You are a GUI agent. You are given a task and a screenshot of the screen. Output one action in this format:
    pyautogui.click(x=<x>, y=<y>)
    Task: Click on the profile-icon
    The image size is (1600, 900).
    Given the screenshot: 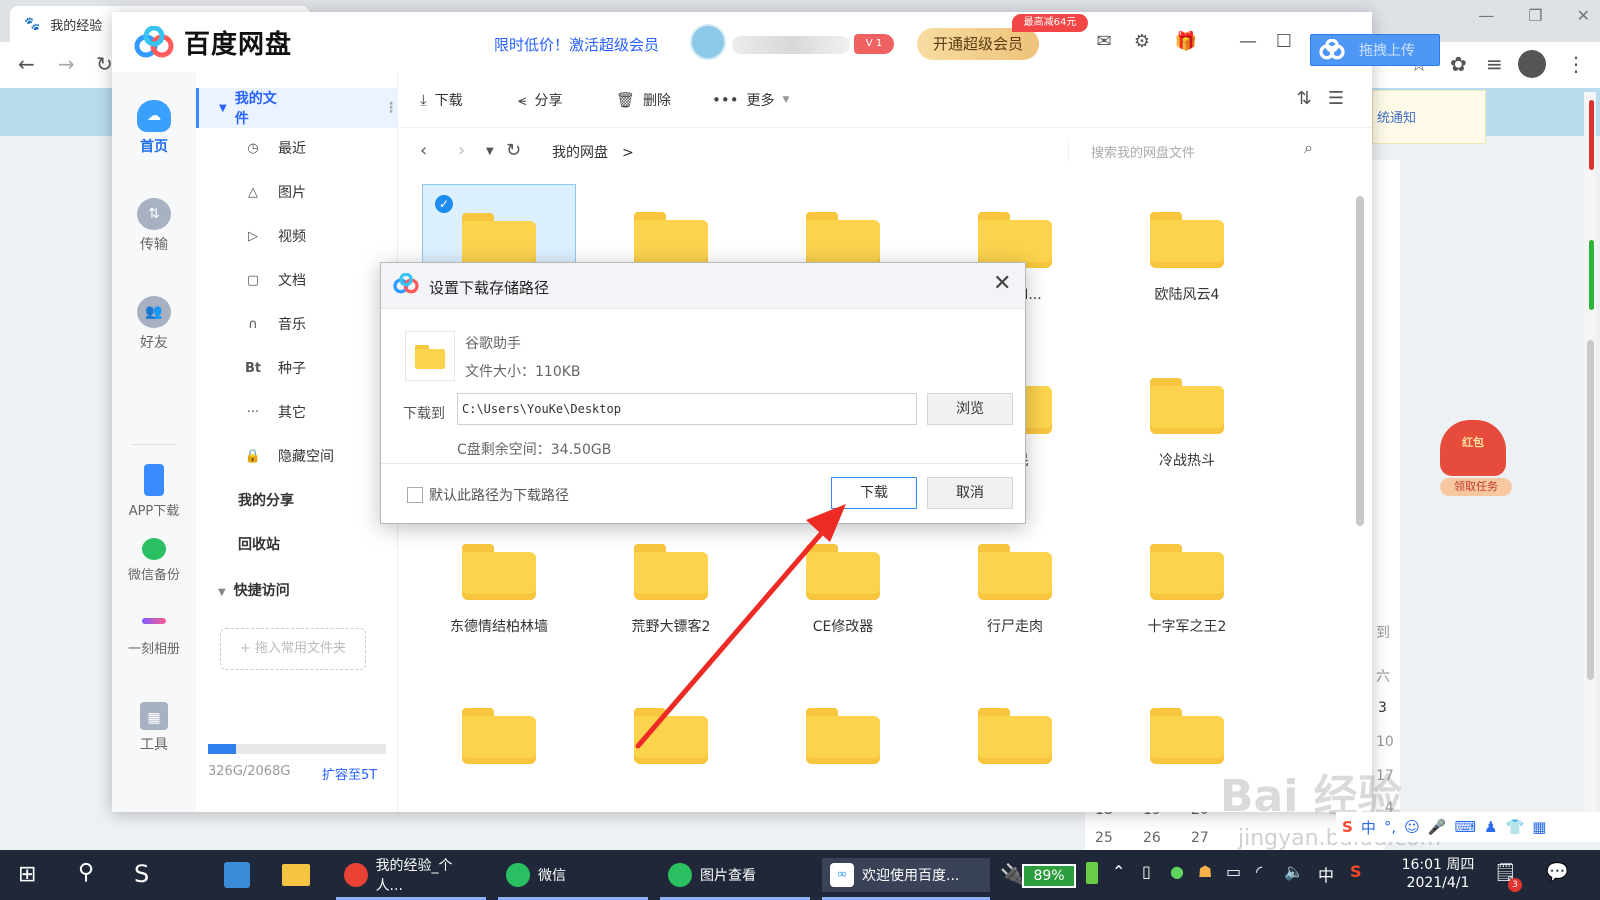 What is the action you would take?
    pyautogui.click(x=1532, y=64)
    